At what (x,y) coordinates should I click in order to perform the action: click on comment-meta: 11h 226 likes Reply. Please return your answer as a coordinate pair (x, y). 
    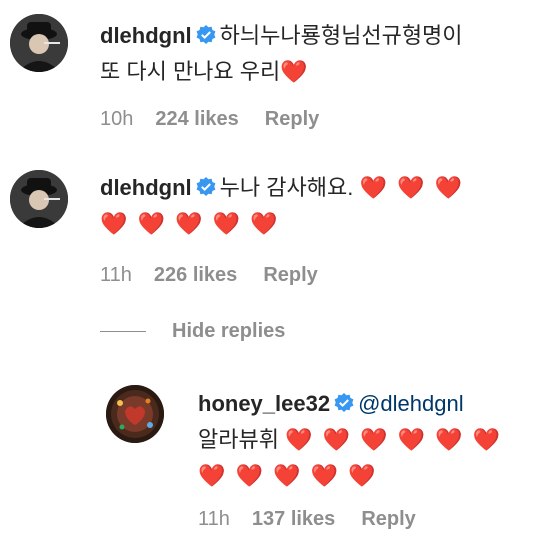
    Looking at the image, I should click on (209, 275).